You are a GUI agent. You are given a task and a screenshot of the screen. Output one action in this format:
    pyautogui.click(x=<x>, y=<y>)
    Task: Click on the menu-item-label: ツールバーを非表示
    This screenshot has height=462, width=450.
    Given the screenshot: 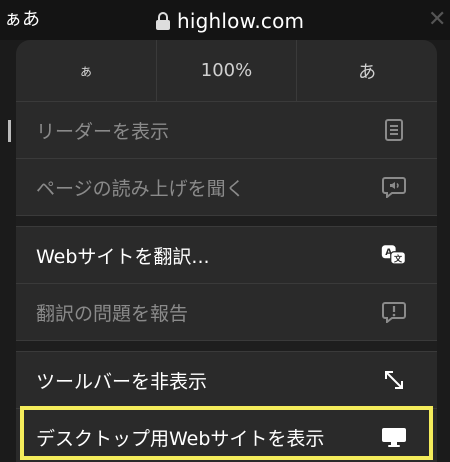 What is the action you would take?
    pyautogui.click(x=122, y=381)
    